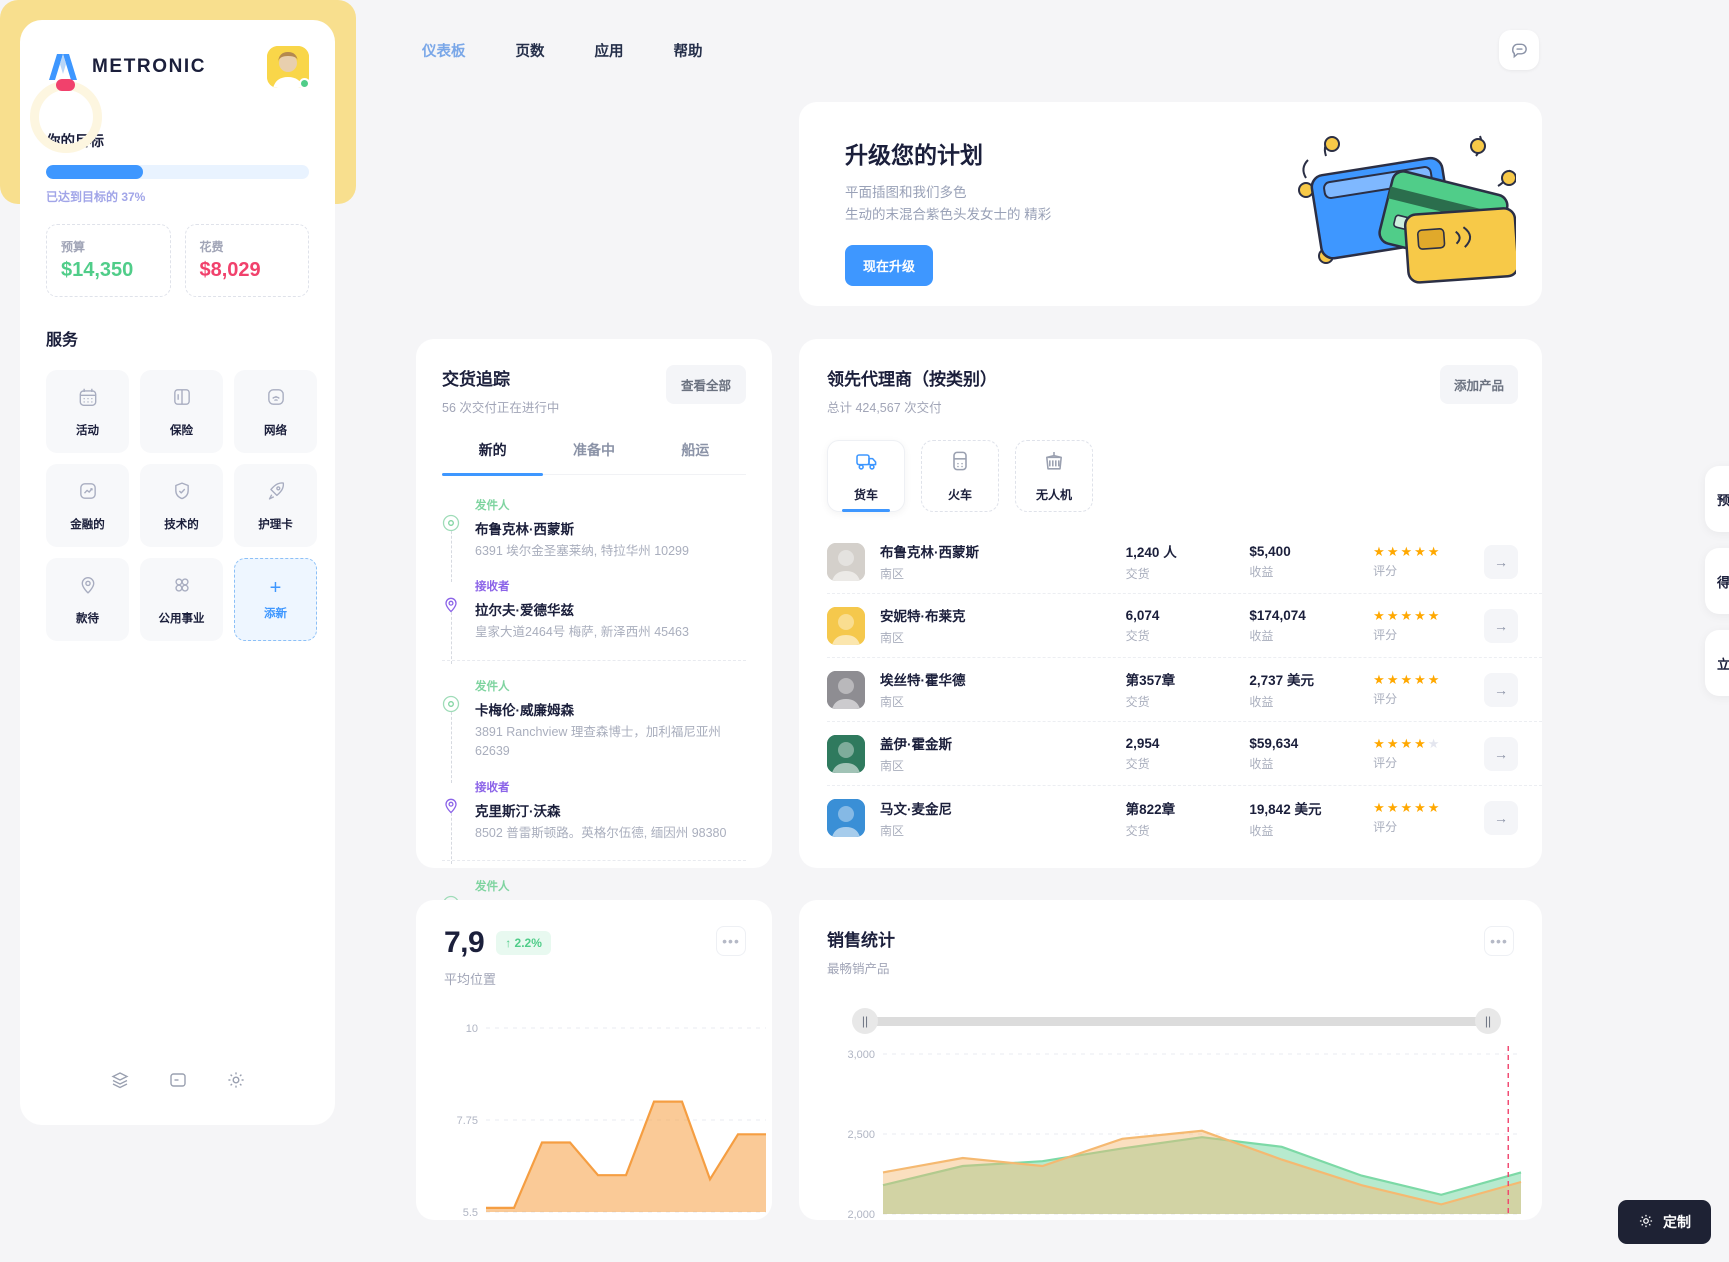  Describe the element at coordinates (177, 260) in the screenshot. I see `budget-stats: 预算 $14,350 花费 $8,029` at that location.